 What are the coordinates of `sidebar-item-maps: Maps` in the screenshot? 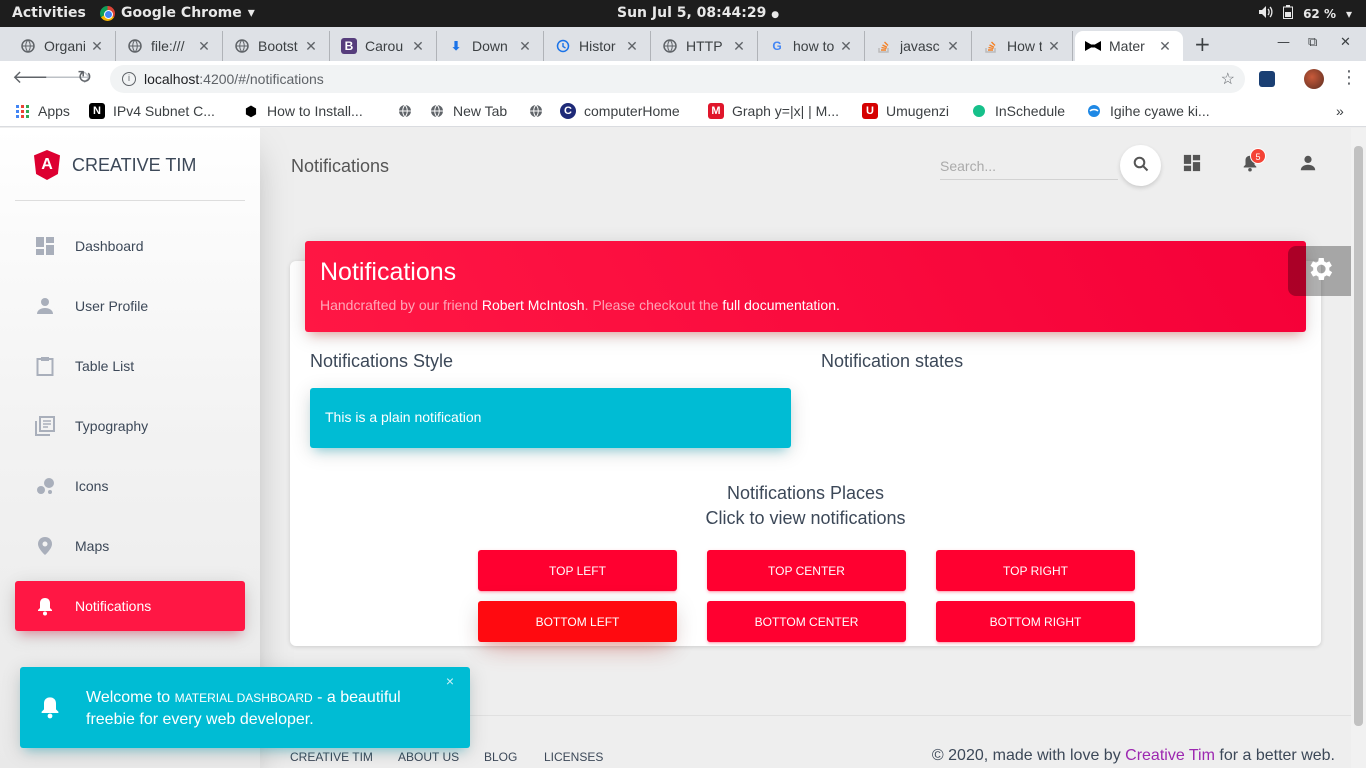 It's located at (130, 546).